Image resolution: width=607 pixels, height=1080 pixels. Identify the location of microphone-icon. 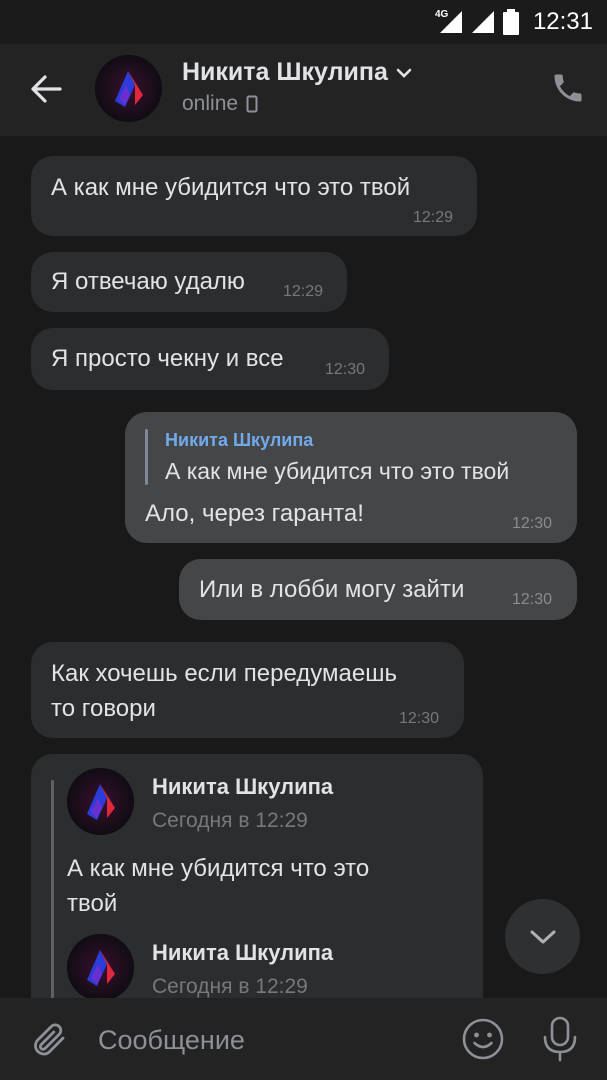
(560, 1039).